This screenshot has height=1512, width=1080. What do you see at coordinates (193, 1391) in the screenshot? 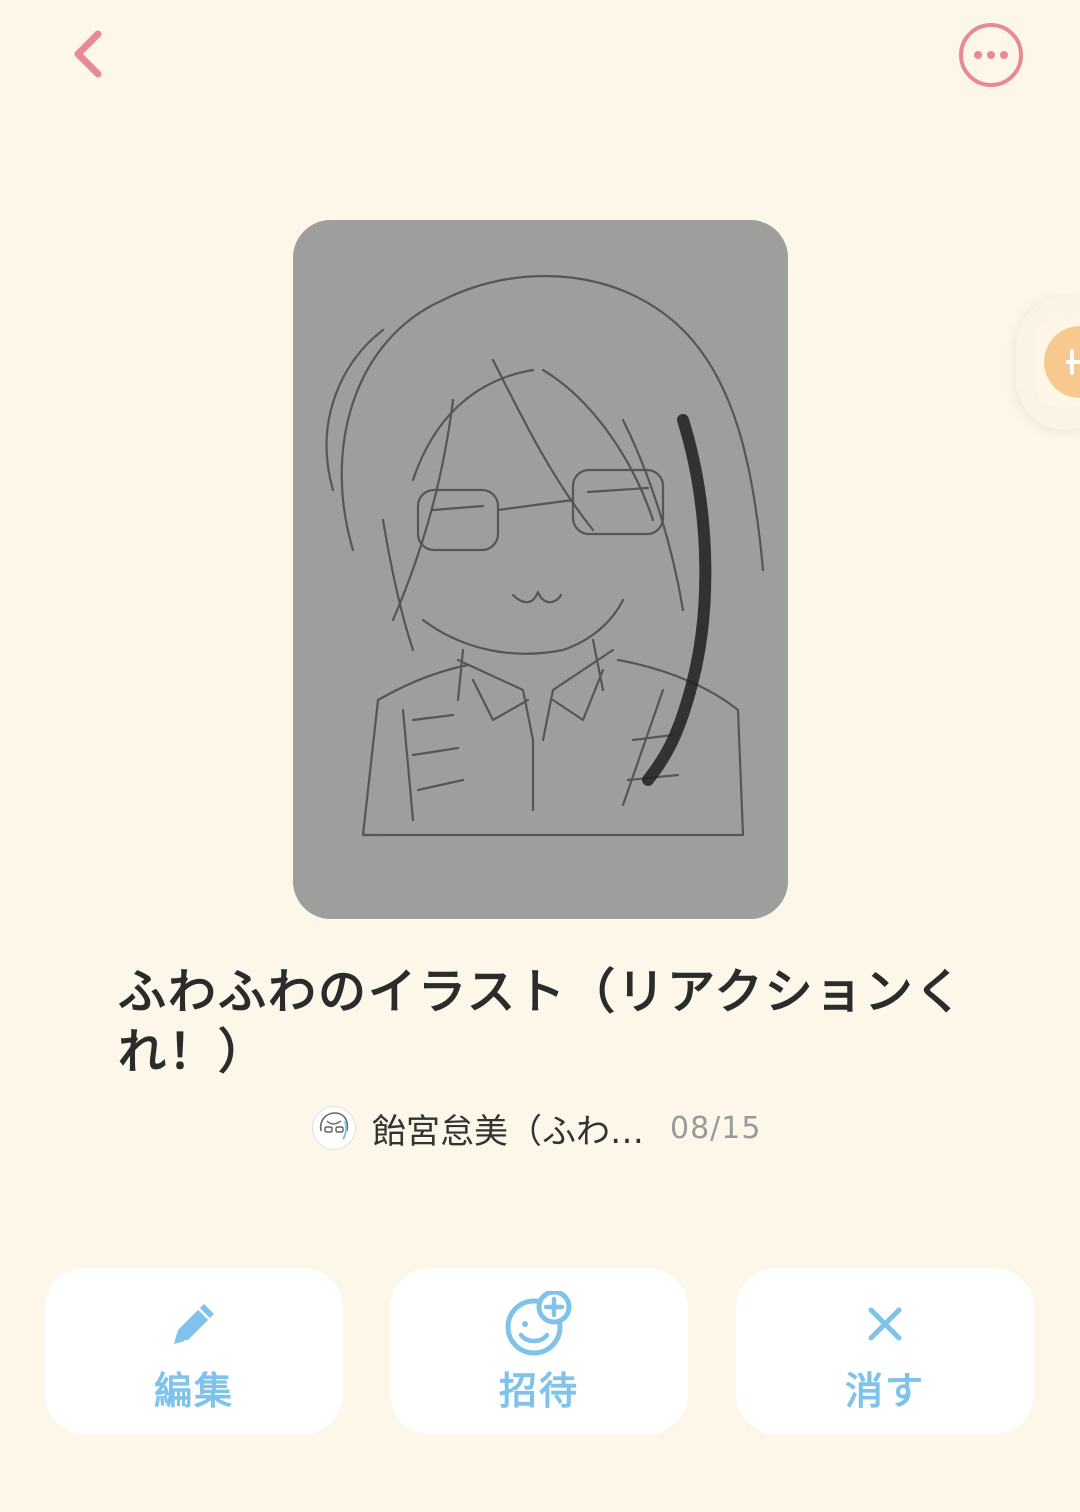
I see `edit-label: 編集` at bounding box center [193, 1391].